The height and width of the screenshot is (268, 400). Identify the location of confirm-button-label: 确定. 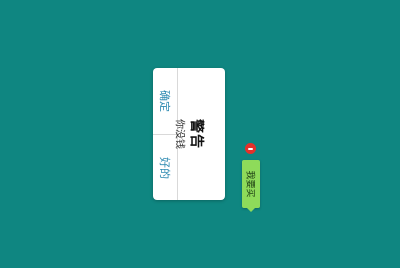
(164, 101).